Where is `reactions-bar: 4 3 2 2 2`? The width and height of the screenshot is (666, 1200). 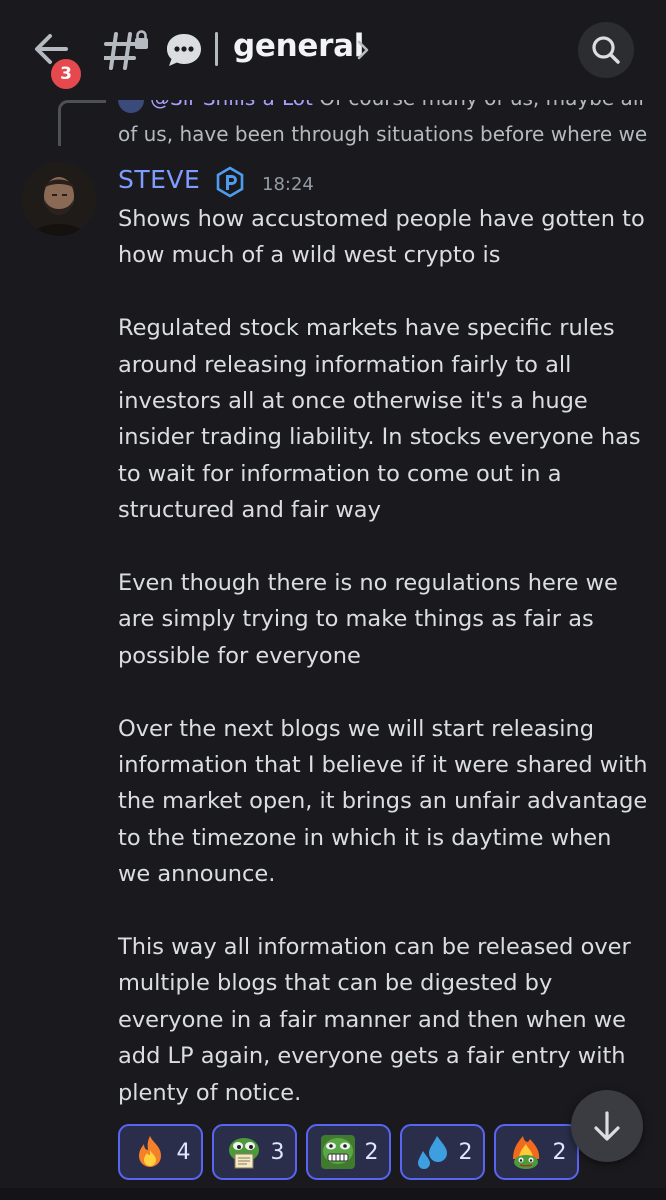 reactions-bar: 4 3 2 2 2 is located at coordinates (348, 1152).